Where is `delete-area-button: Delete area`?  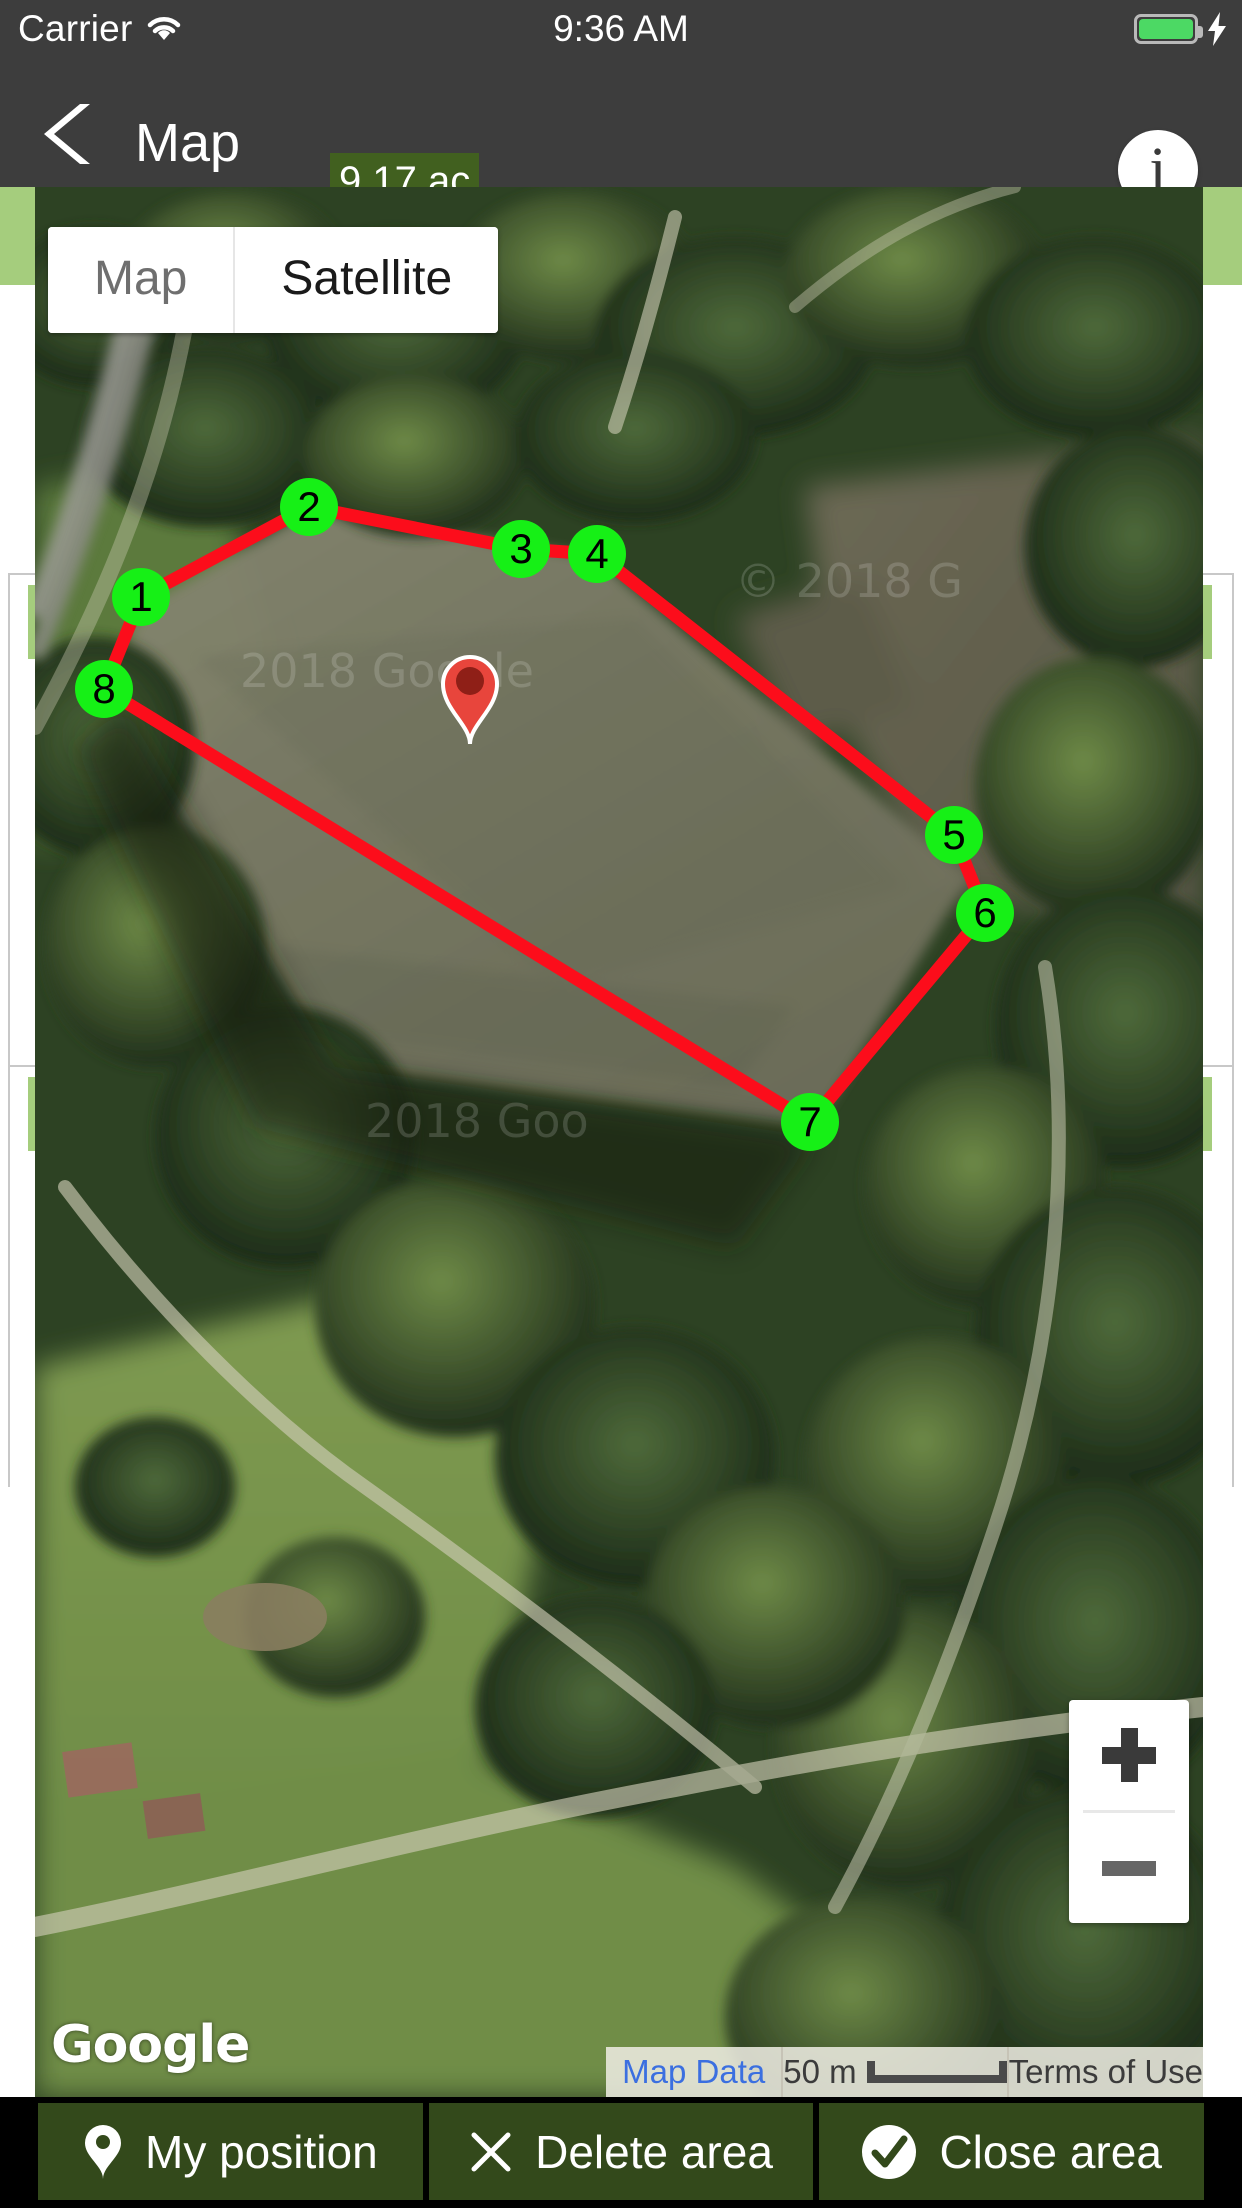
delete-area-button: Delete area is located at coordinates (621, 2151).